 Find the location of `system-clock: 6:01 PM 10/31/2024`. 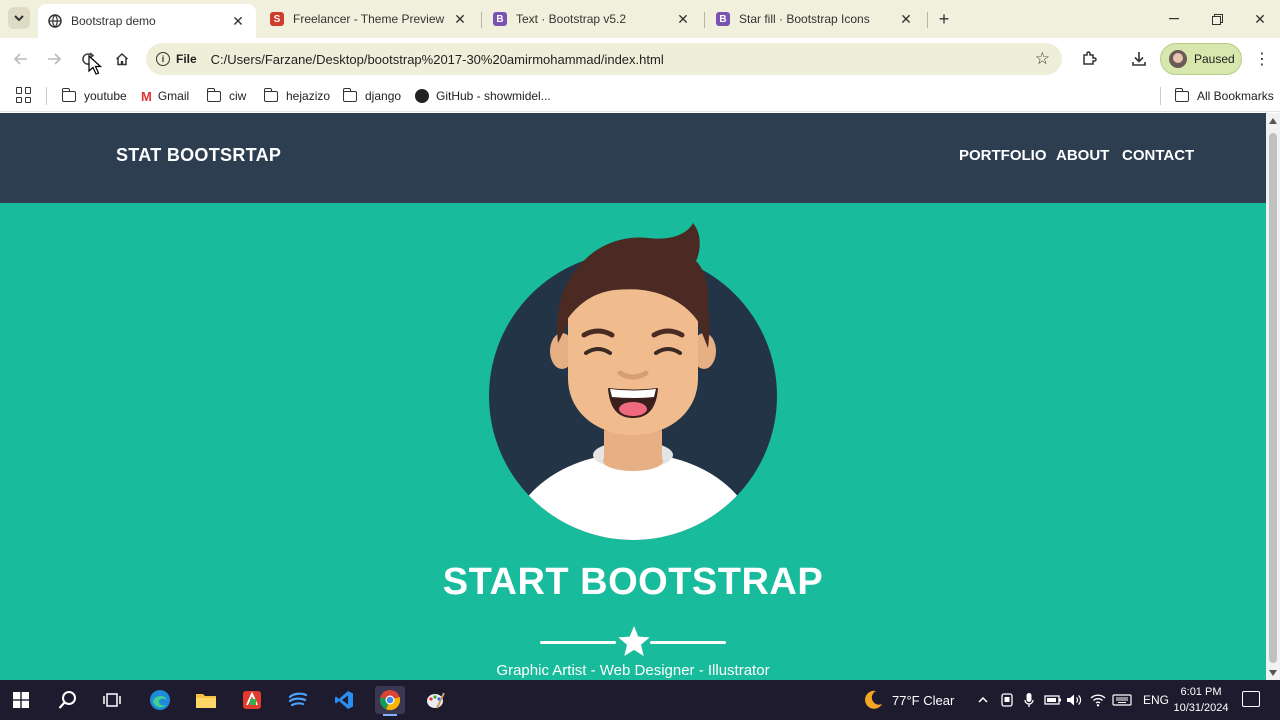

system-clock: 6:01 PM 10/31/2024 is located at coordinates (1201, 700).